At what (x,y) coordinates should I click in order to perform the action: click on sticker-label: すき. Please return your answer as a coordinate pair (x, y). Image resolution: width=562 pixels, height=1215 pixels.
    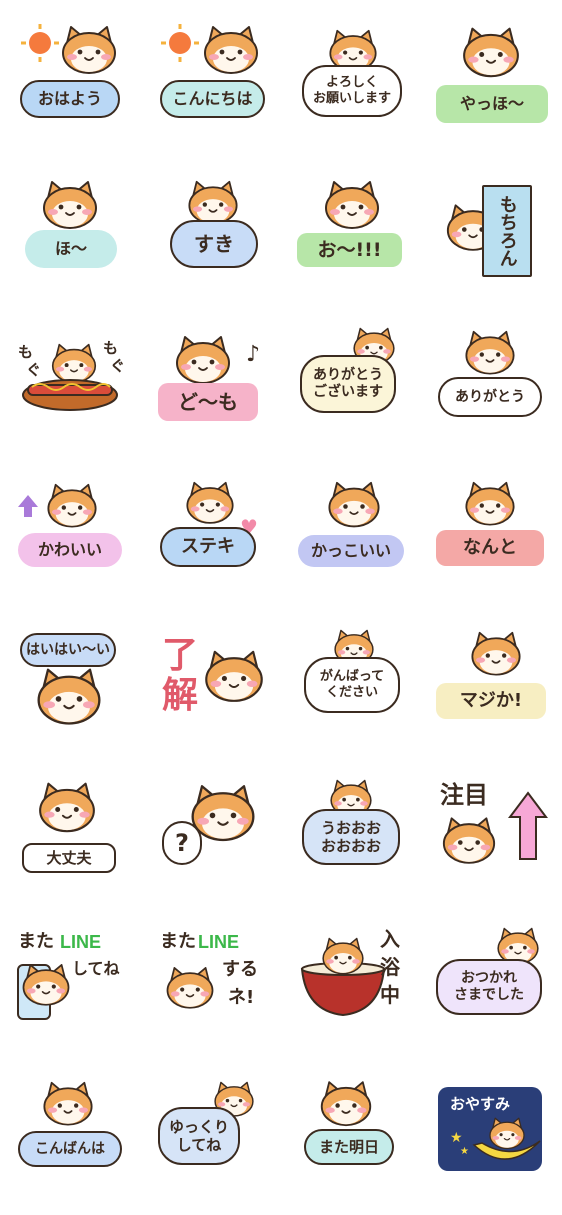
    Looking at the image, I should click on (214, 244).